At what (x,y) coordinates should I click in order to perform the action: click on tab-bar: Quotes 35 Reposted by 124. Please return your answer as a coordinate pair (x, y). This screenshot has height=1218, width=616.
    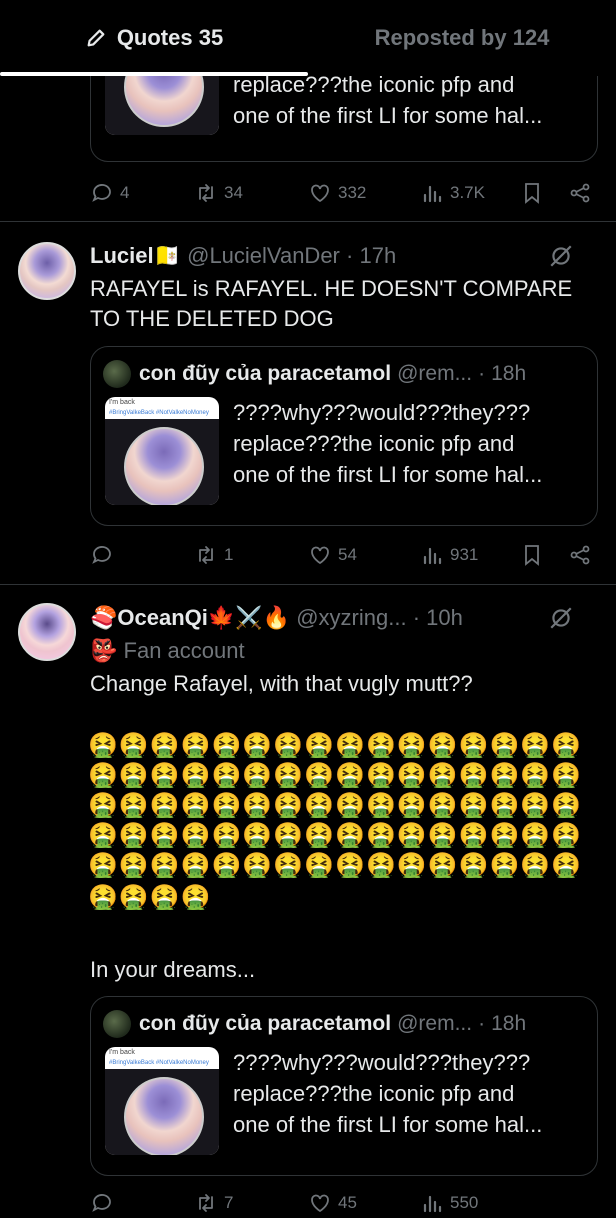
    Looking at the image, I should click on (308, 38).